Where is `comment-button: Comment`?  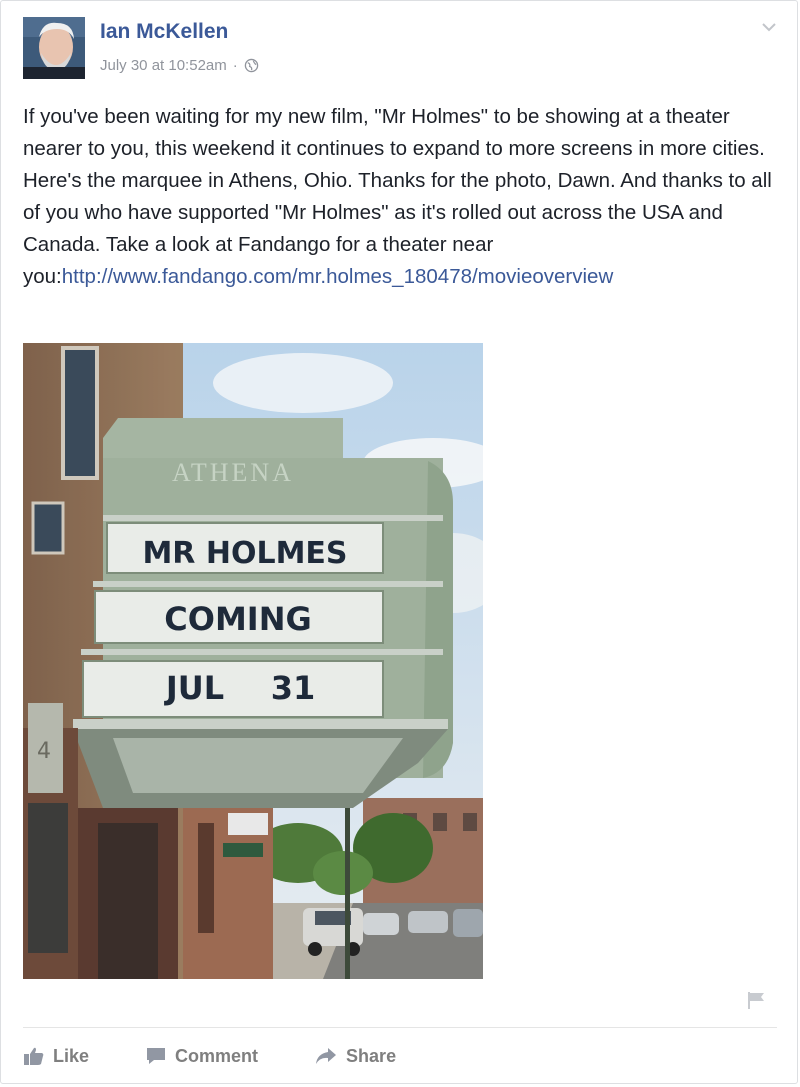 comment-button: Comment is located at coordinates (201, 1056).